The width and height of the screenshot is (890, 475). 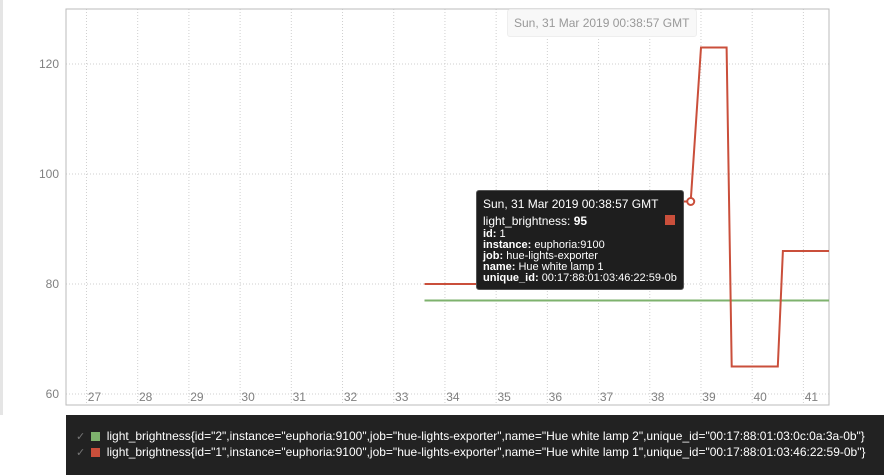 I want to click on x-tick-label: 32, so click(x=351, y=397).